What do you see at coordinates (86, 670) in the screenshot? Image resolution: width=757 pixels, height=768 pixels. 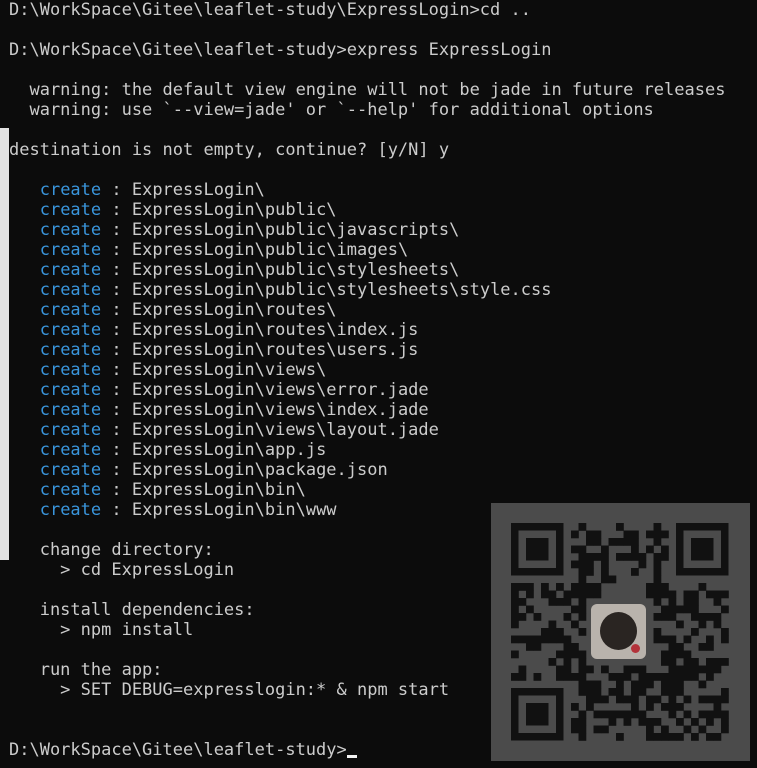 I see `line-text: run the app:` at bounding box center [86, 670].